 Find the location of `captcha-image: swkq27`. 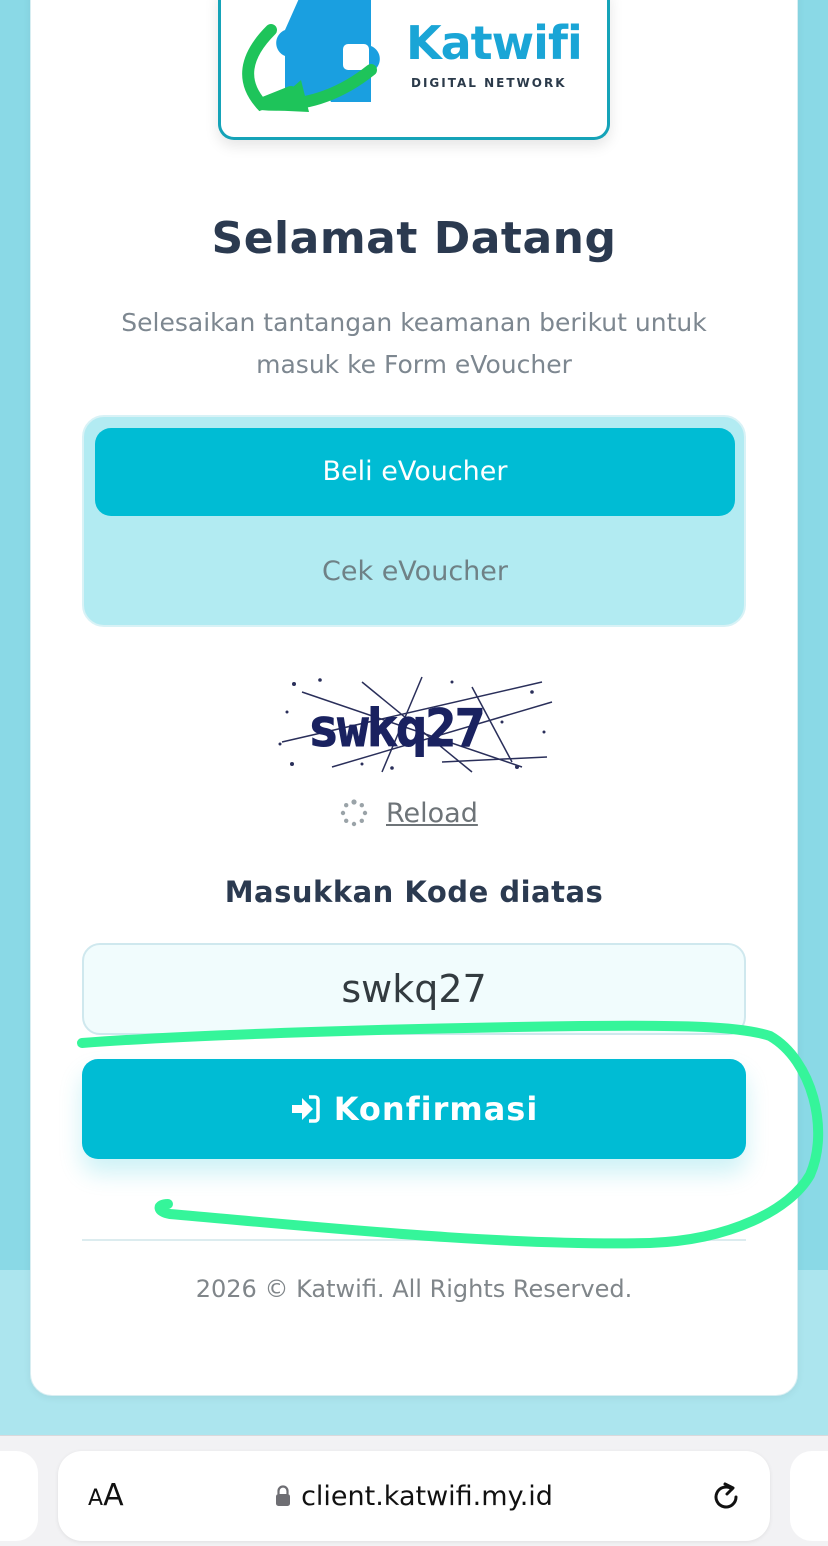

captcha-image: swkq27 is located at coordinates (413, 724).